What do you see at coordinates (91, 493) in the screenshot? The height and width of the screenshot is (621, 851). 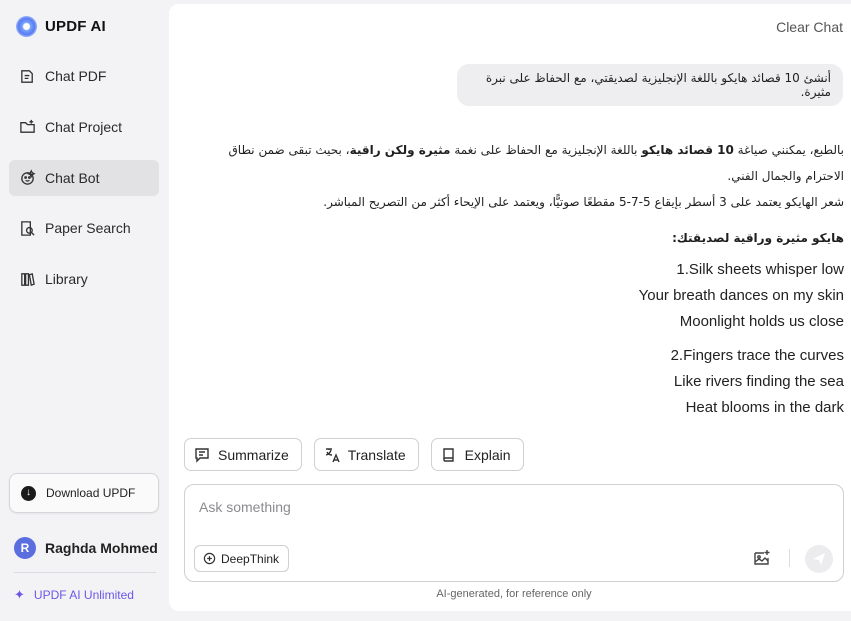 I see `download-label: Download UPDF` at bounding box center [91, 493].